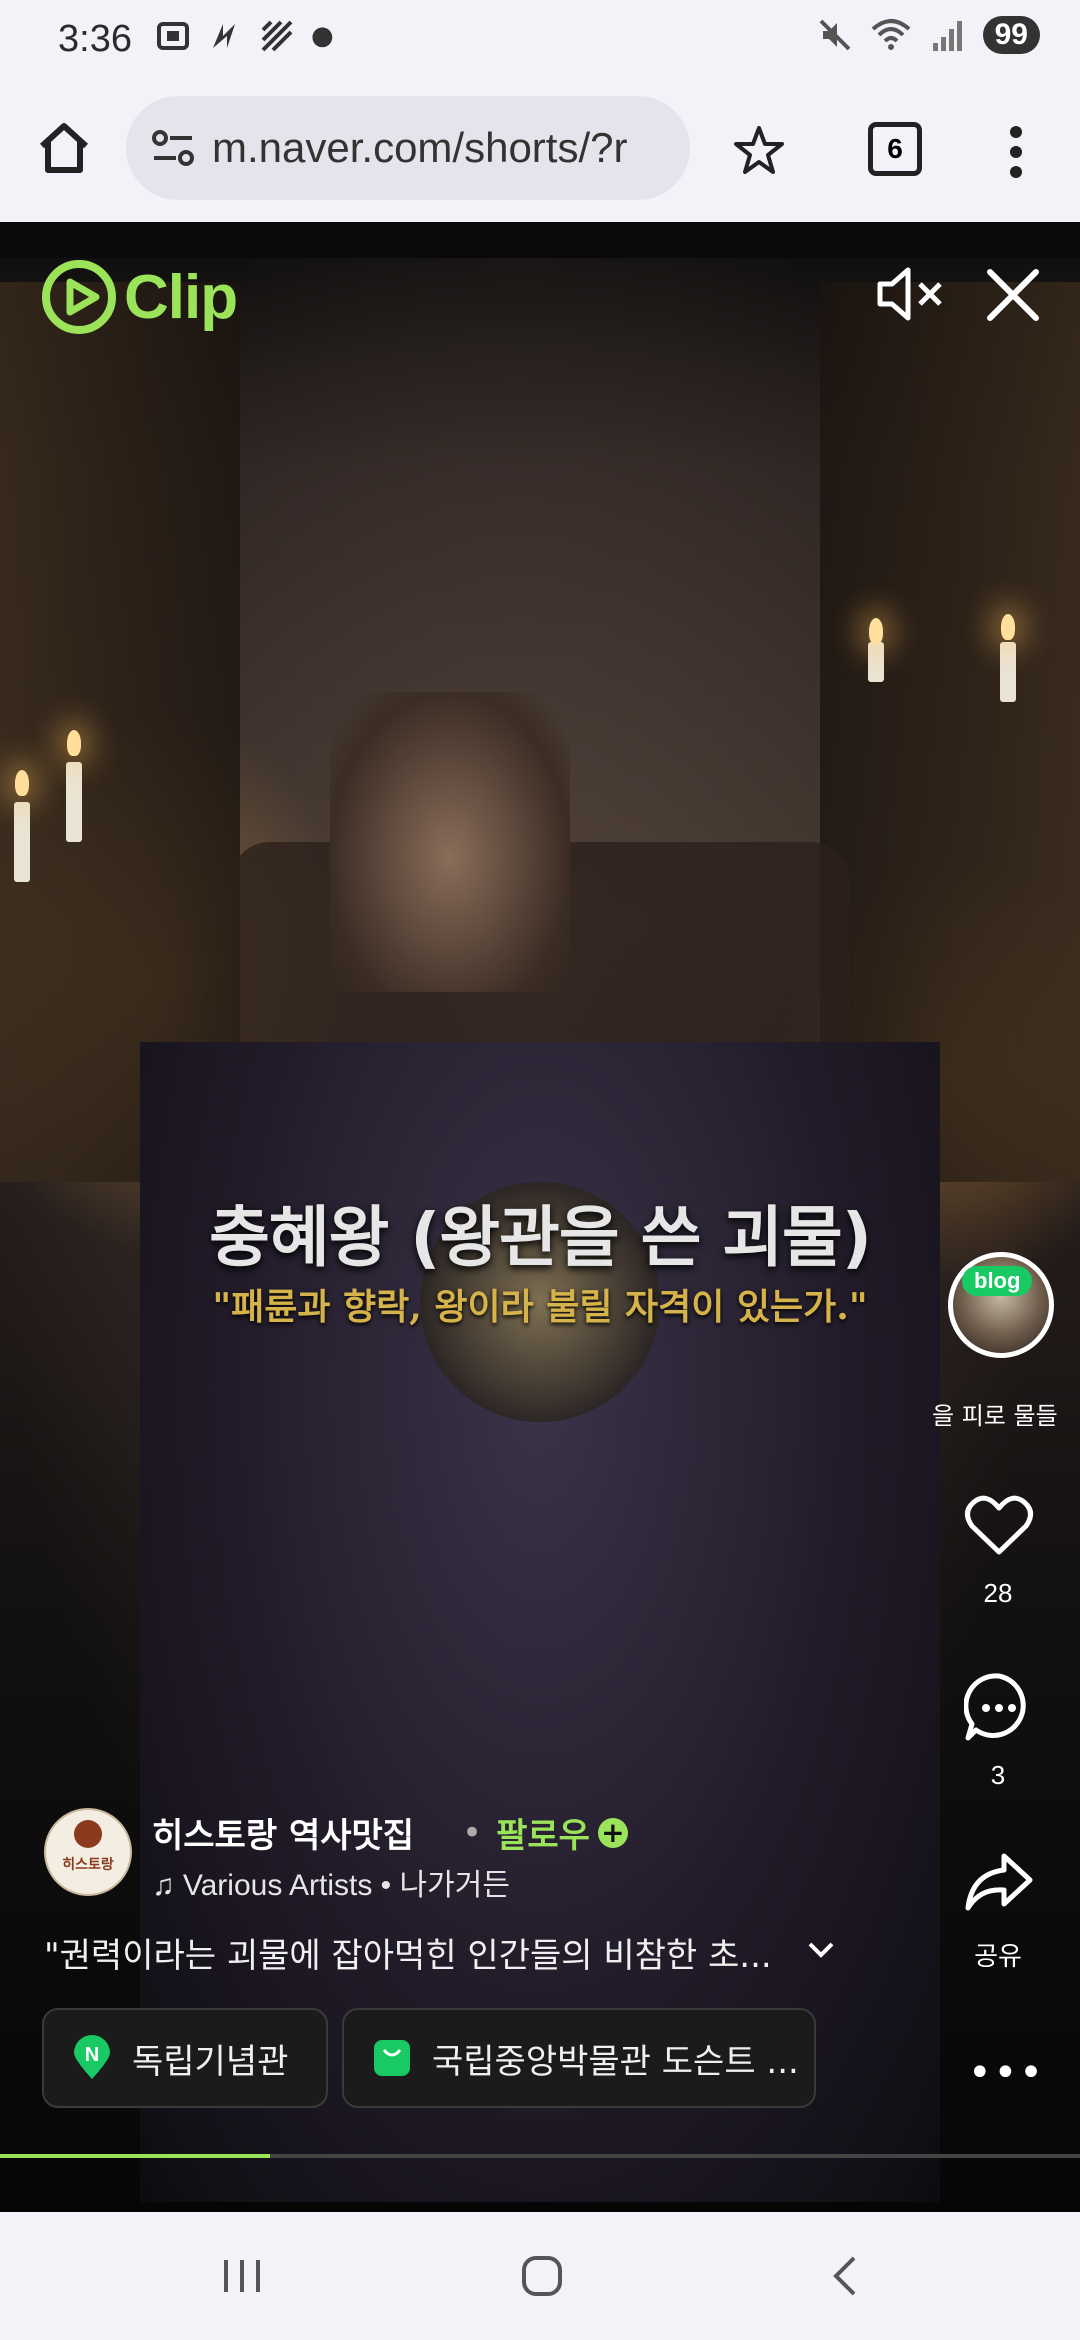  Describe the element at coordinates (173, 36) in the screenshot. I see `screenshot-icon` at that location.